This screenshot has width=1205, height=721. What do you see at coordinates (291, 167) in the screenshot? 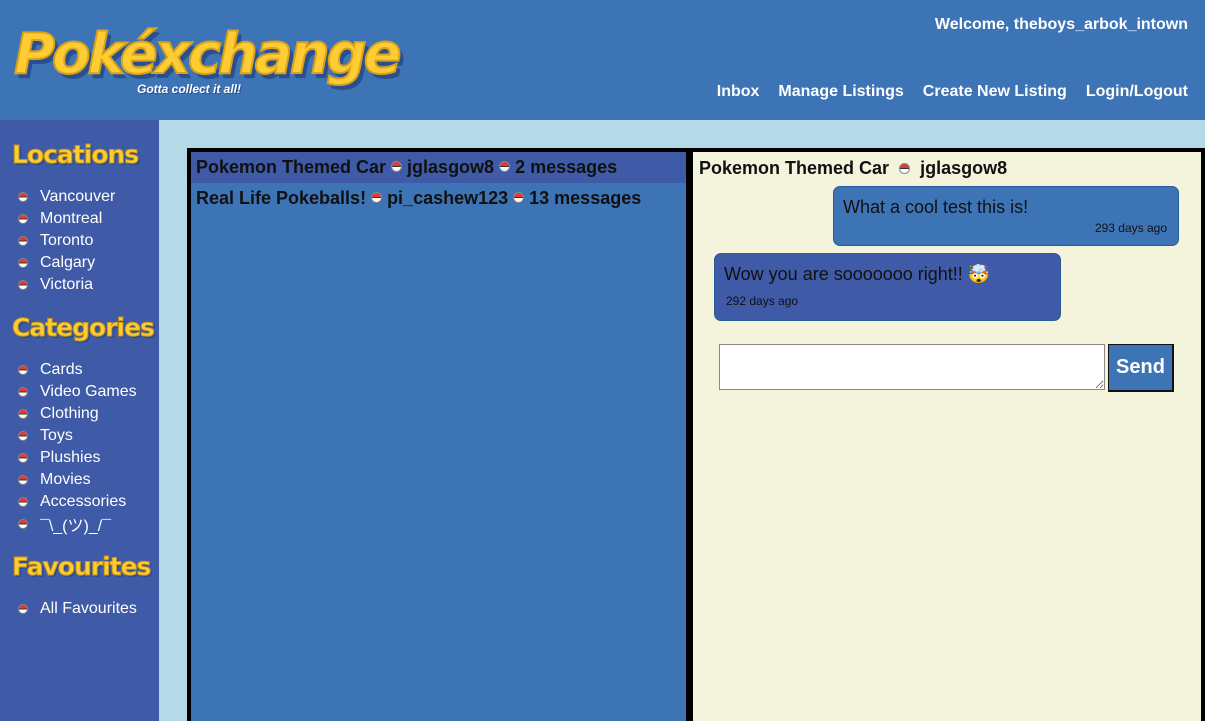
I see `conversation-title: Pokemon Themed Car` at bounding box center [291, 167].